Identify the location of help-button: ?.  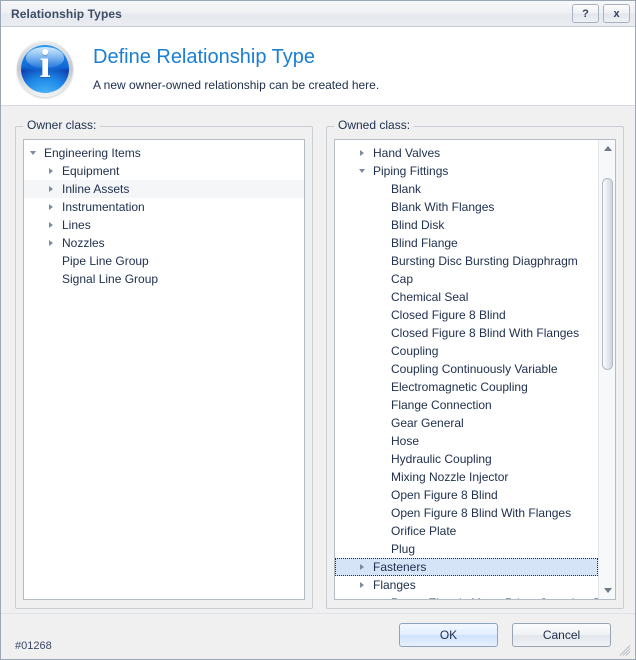
(585, 13).